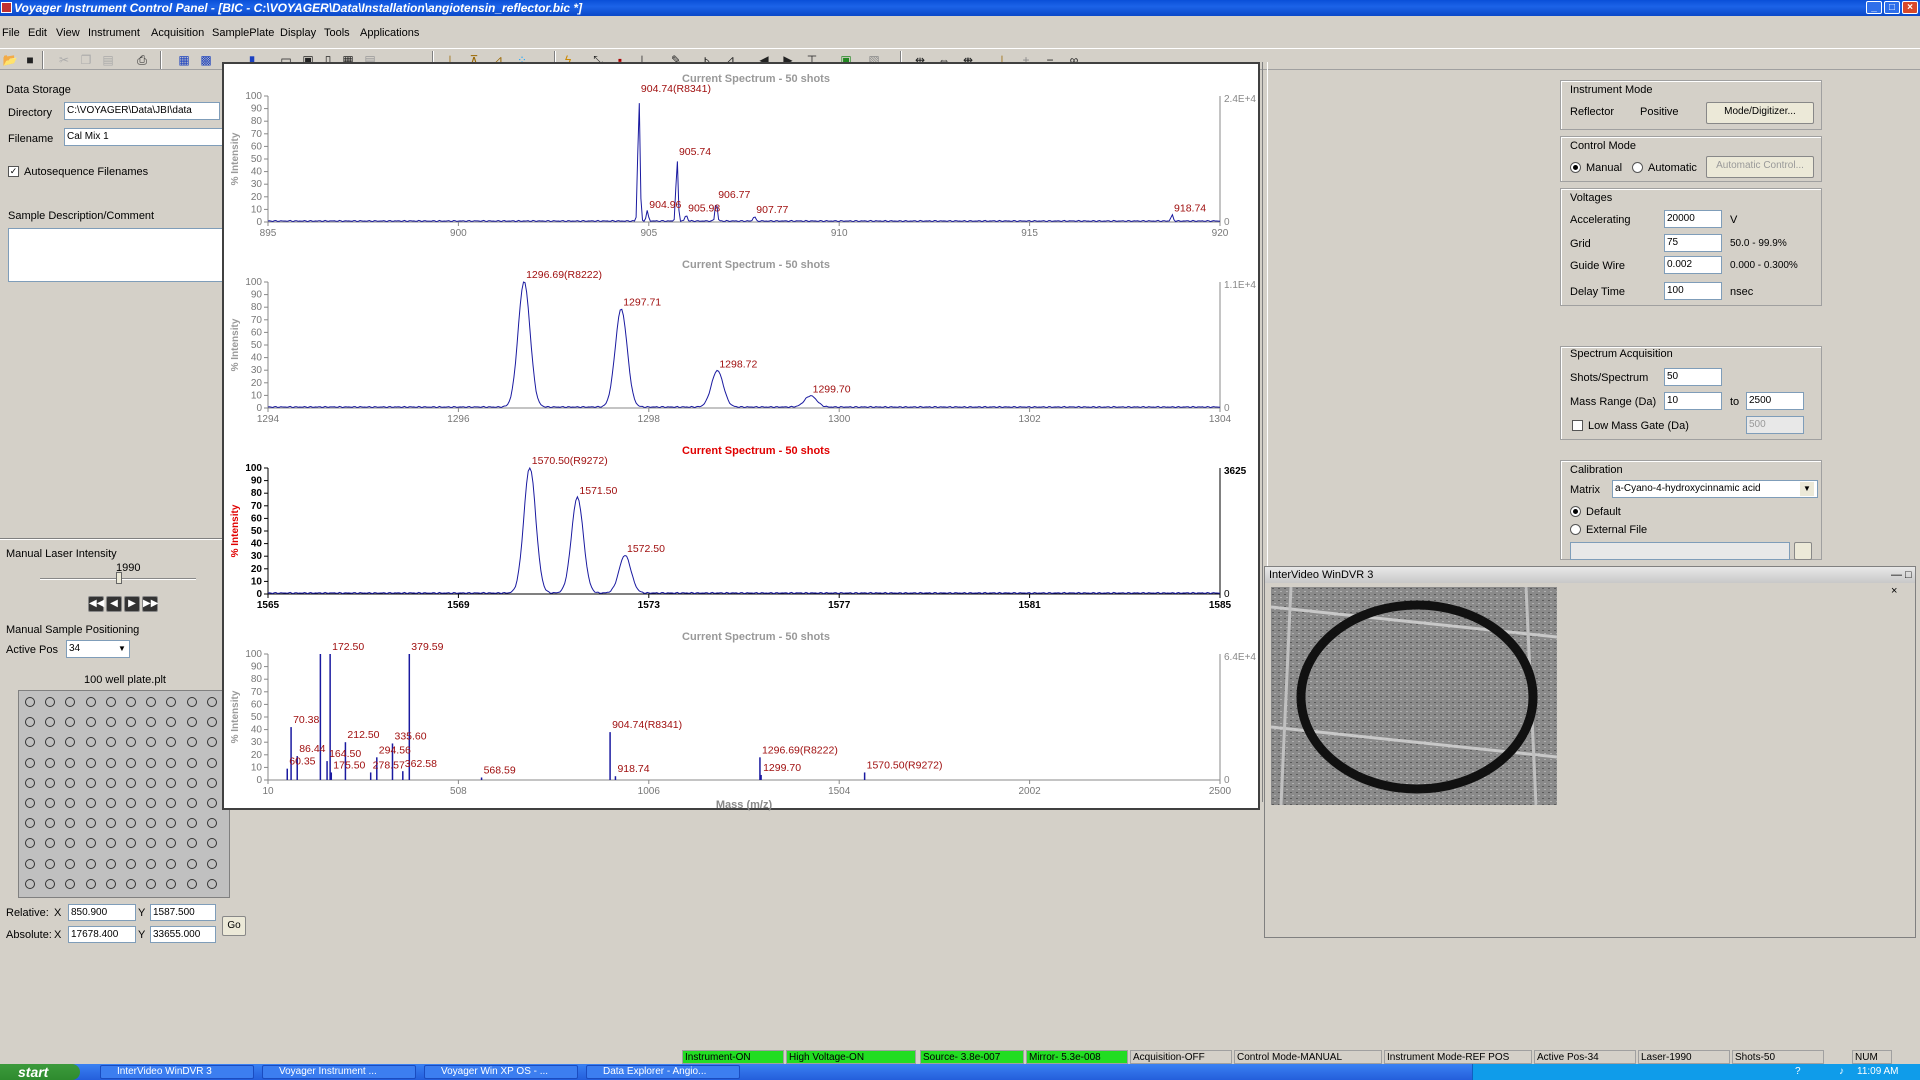 This screenshot has width=1920, height=1080. Describe the element at coordinates (11, 33) in the screenshot. I see `menu-file: File` at that location.